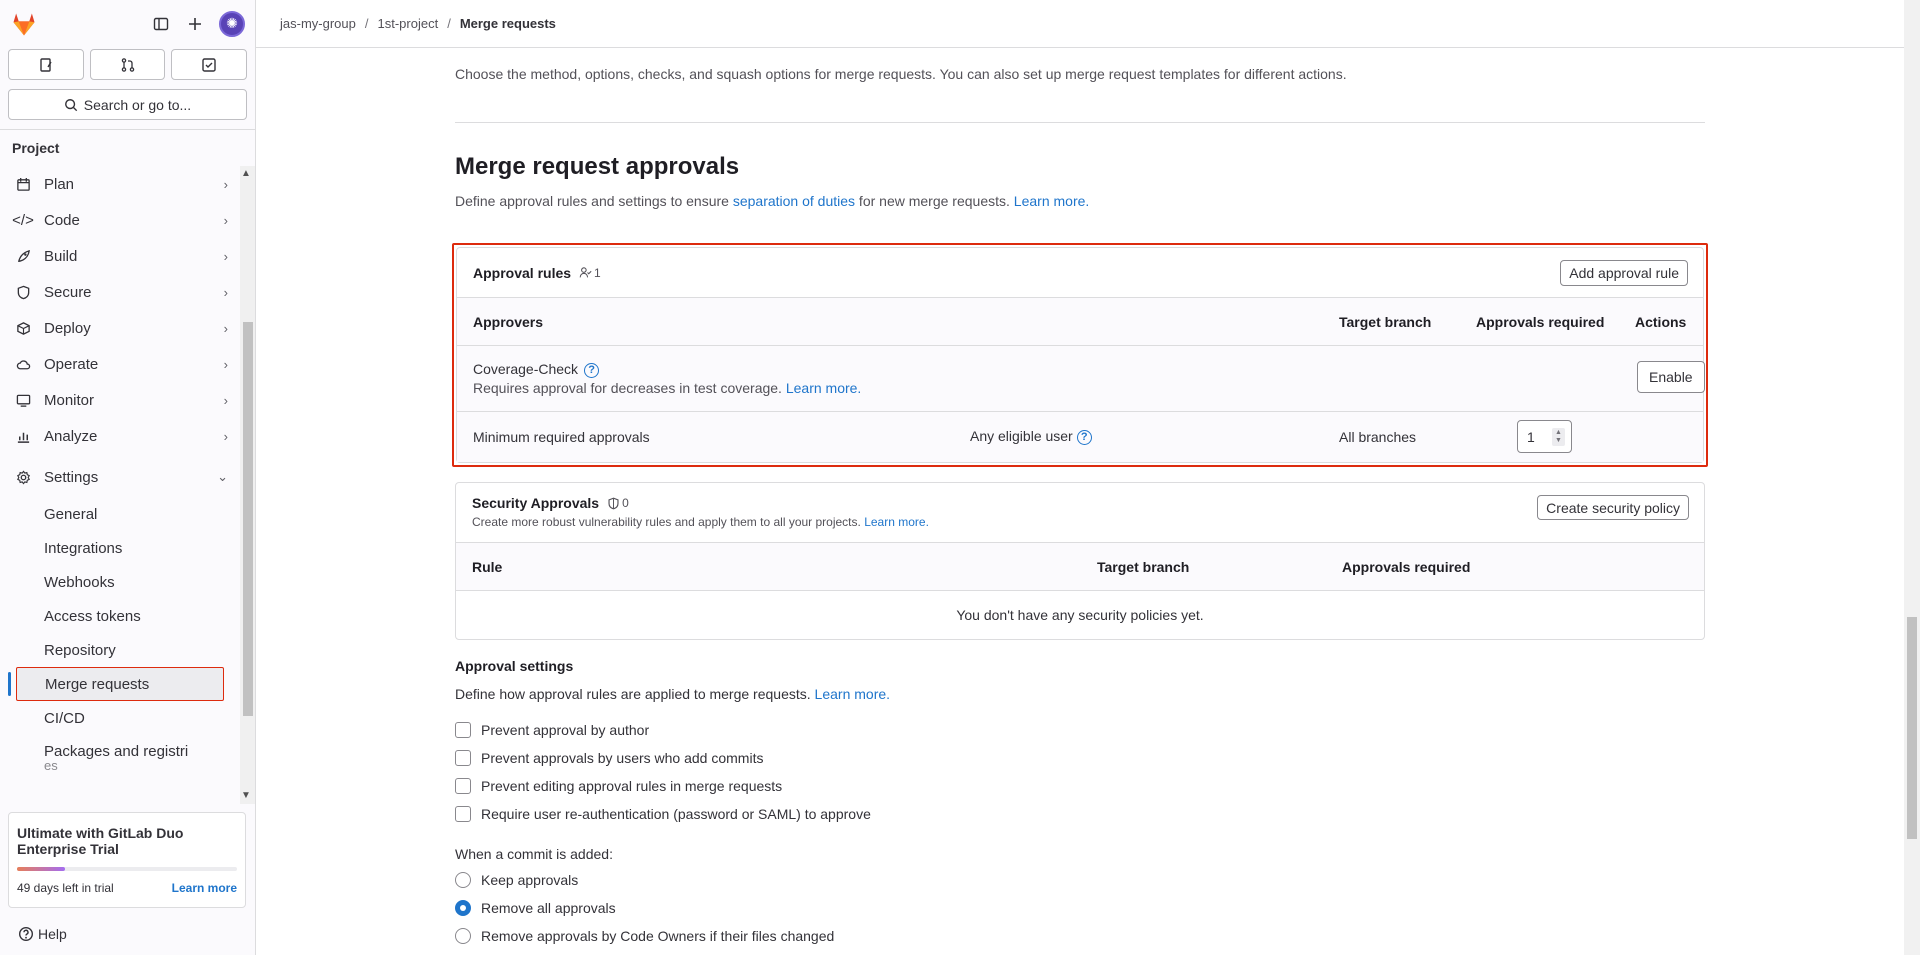 The image size is (1920, 955). Describe the element at coordinates (23, 256) in the screenshot. I see `rocket-icon` at that location.